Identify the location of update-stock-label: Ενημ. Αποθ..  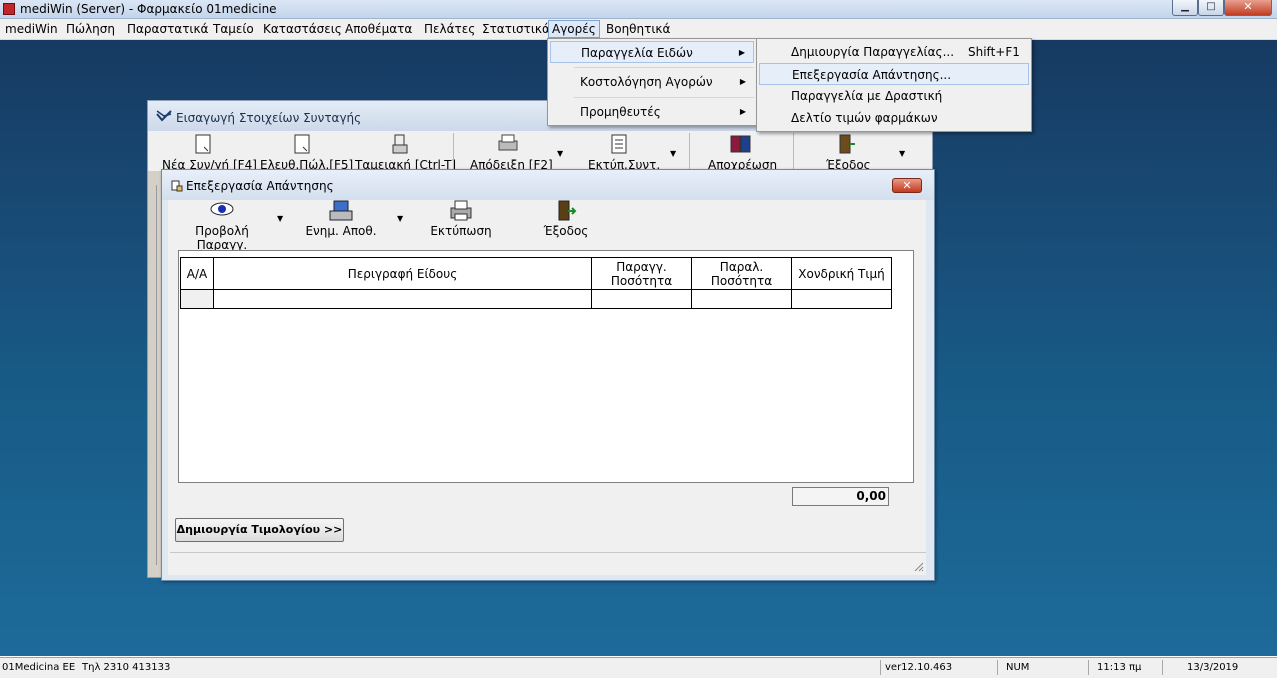
(341, 231).